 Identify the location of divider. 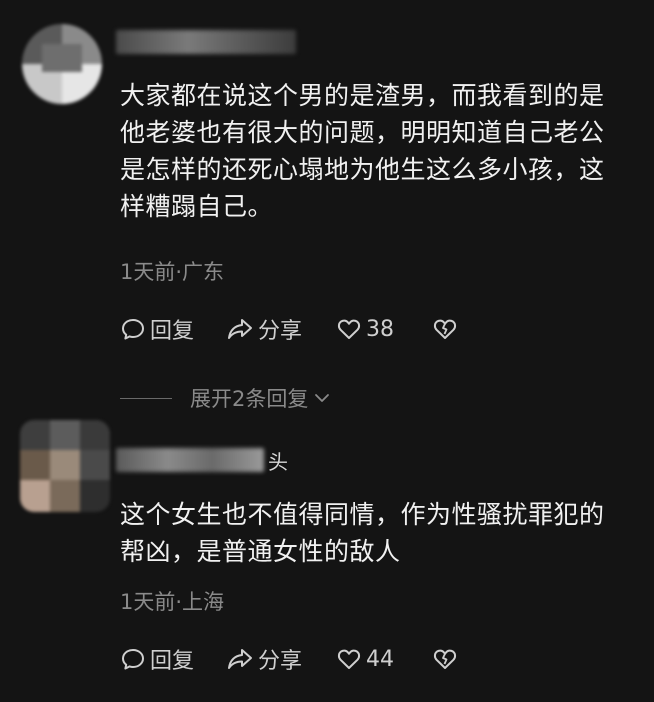
(146, 398).